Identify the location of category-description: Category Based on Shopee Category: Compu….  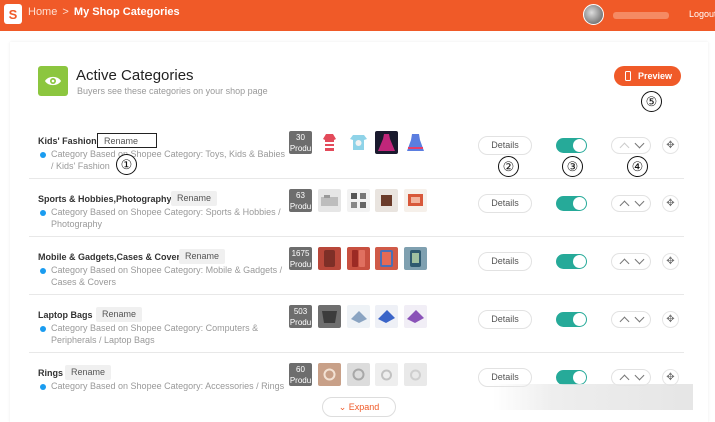
(163, 334).